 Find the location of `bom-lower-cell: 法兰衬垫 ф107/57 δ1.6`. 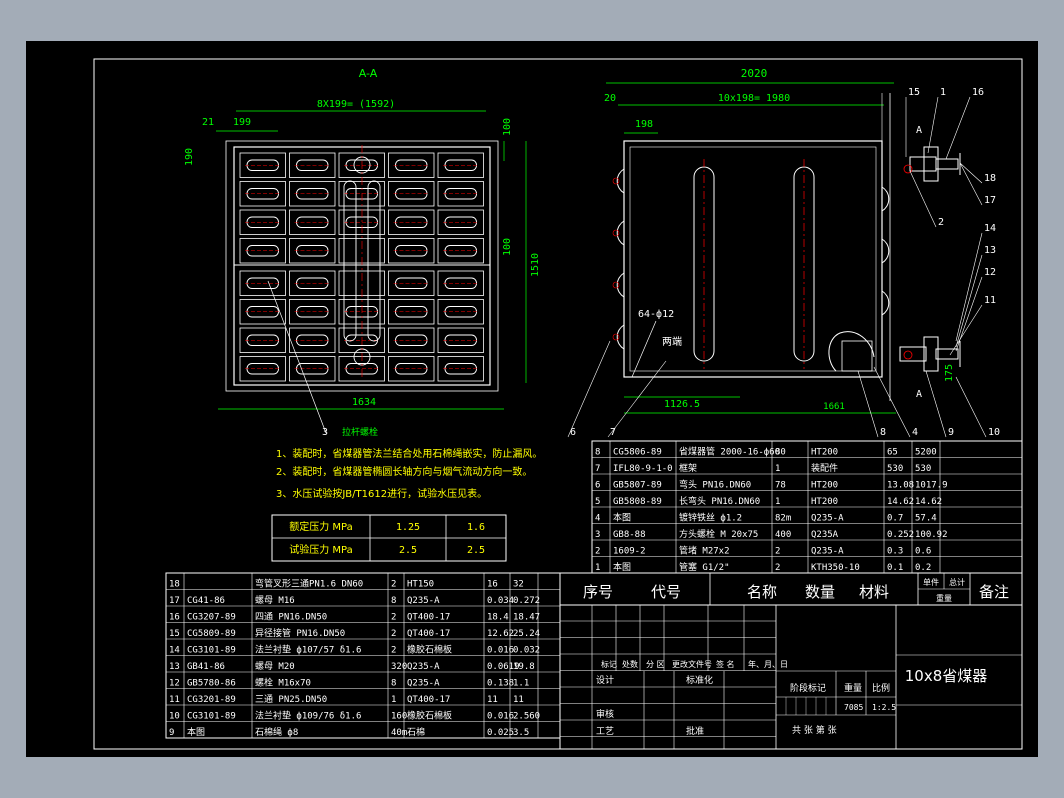

bom-lower-cell: 法兰衬垫 ф107/57 δ1.6 is located at coordinates (308, 650).